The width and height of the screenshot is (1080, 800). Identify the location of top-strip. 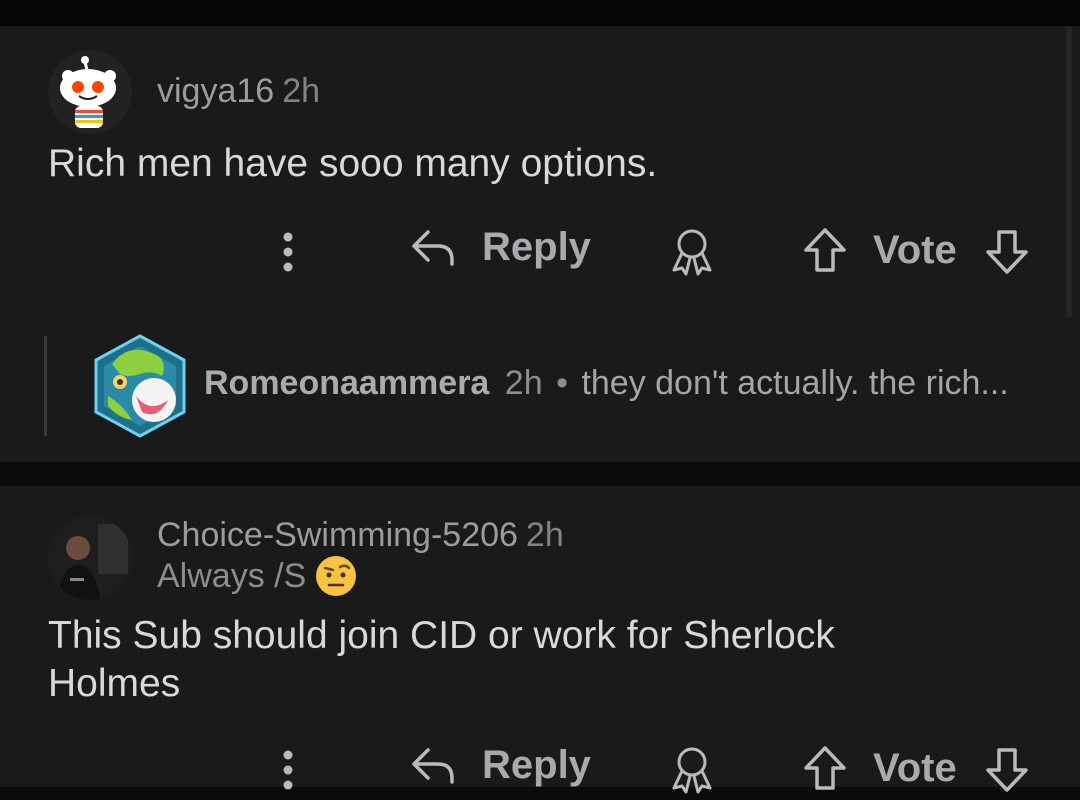
(540, 13).